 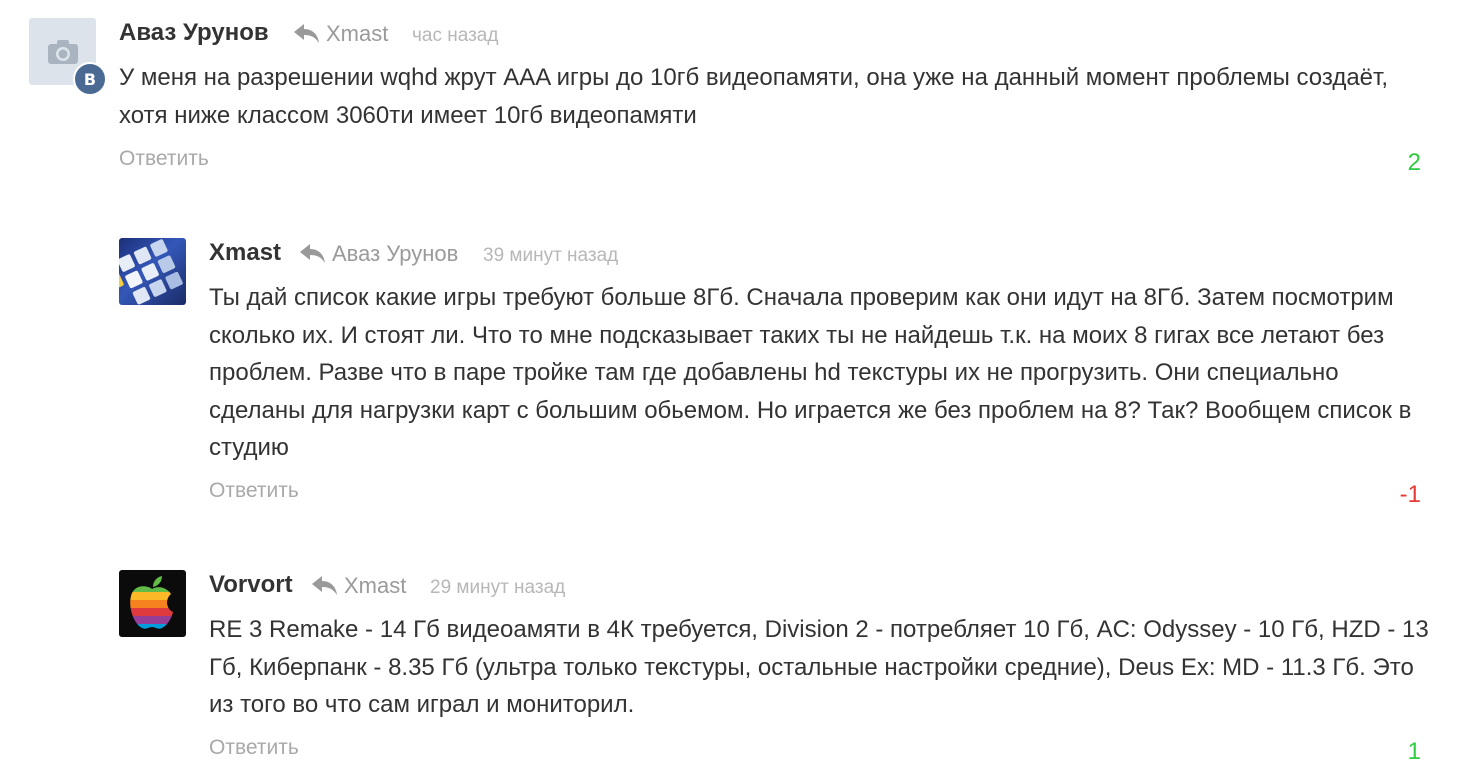 I want to click on author-name: Аваз Урунов, so click(x=194, y=33).